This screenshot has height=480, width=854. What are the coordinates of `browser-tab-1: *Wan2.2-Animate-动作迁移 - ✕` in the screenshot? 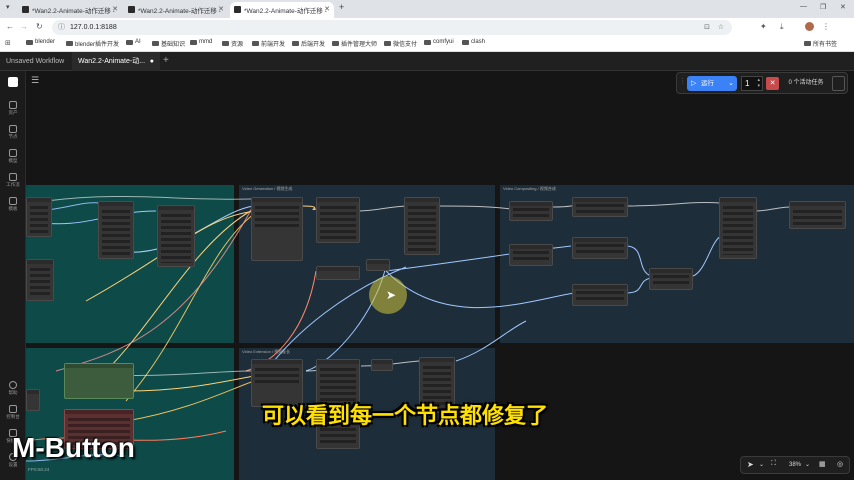 It's located at (70, 10).